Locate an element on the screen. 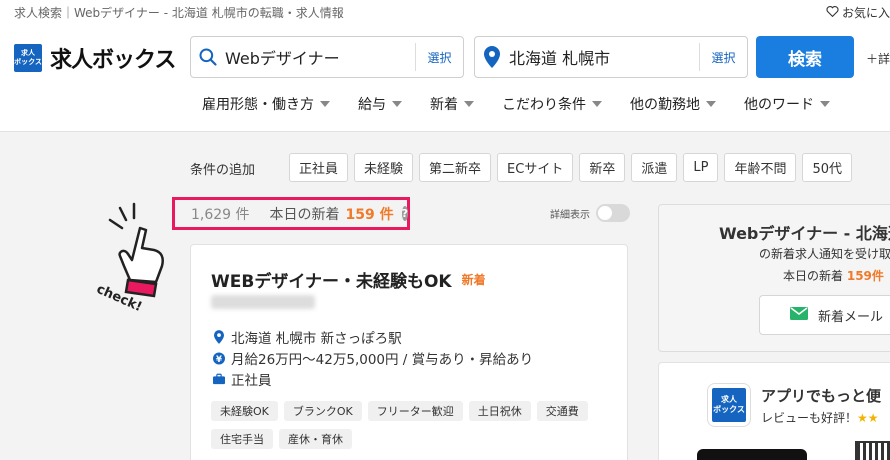 Image resolution: width=890 pixels, height=460 pixels. area-input is located at coordinates (604, 57).